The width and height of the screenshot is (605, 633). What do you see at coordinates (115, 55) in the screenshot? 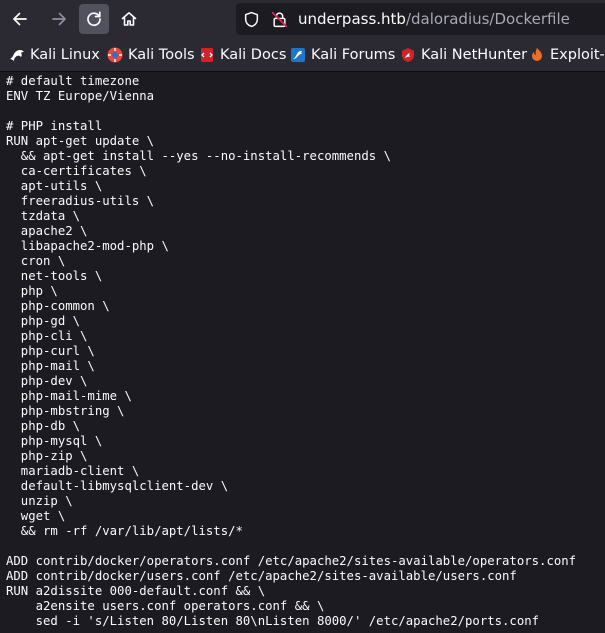
I see `kali-tools-icon` at bounding box center [115, 55].